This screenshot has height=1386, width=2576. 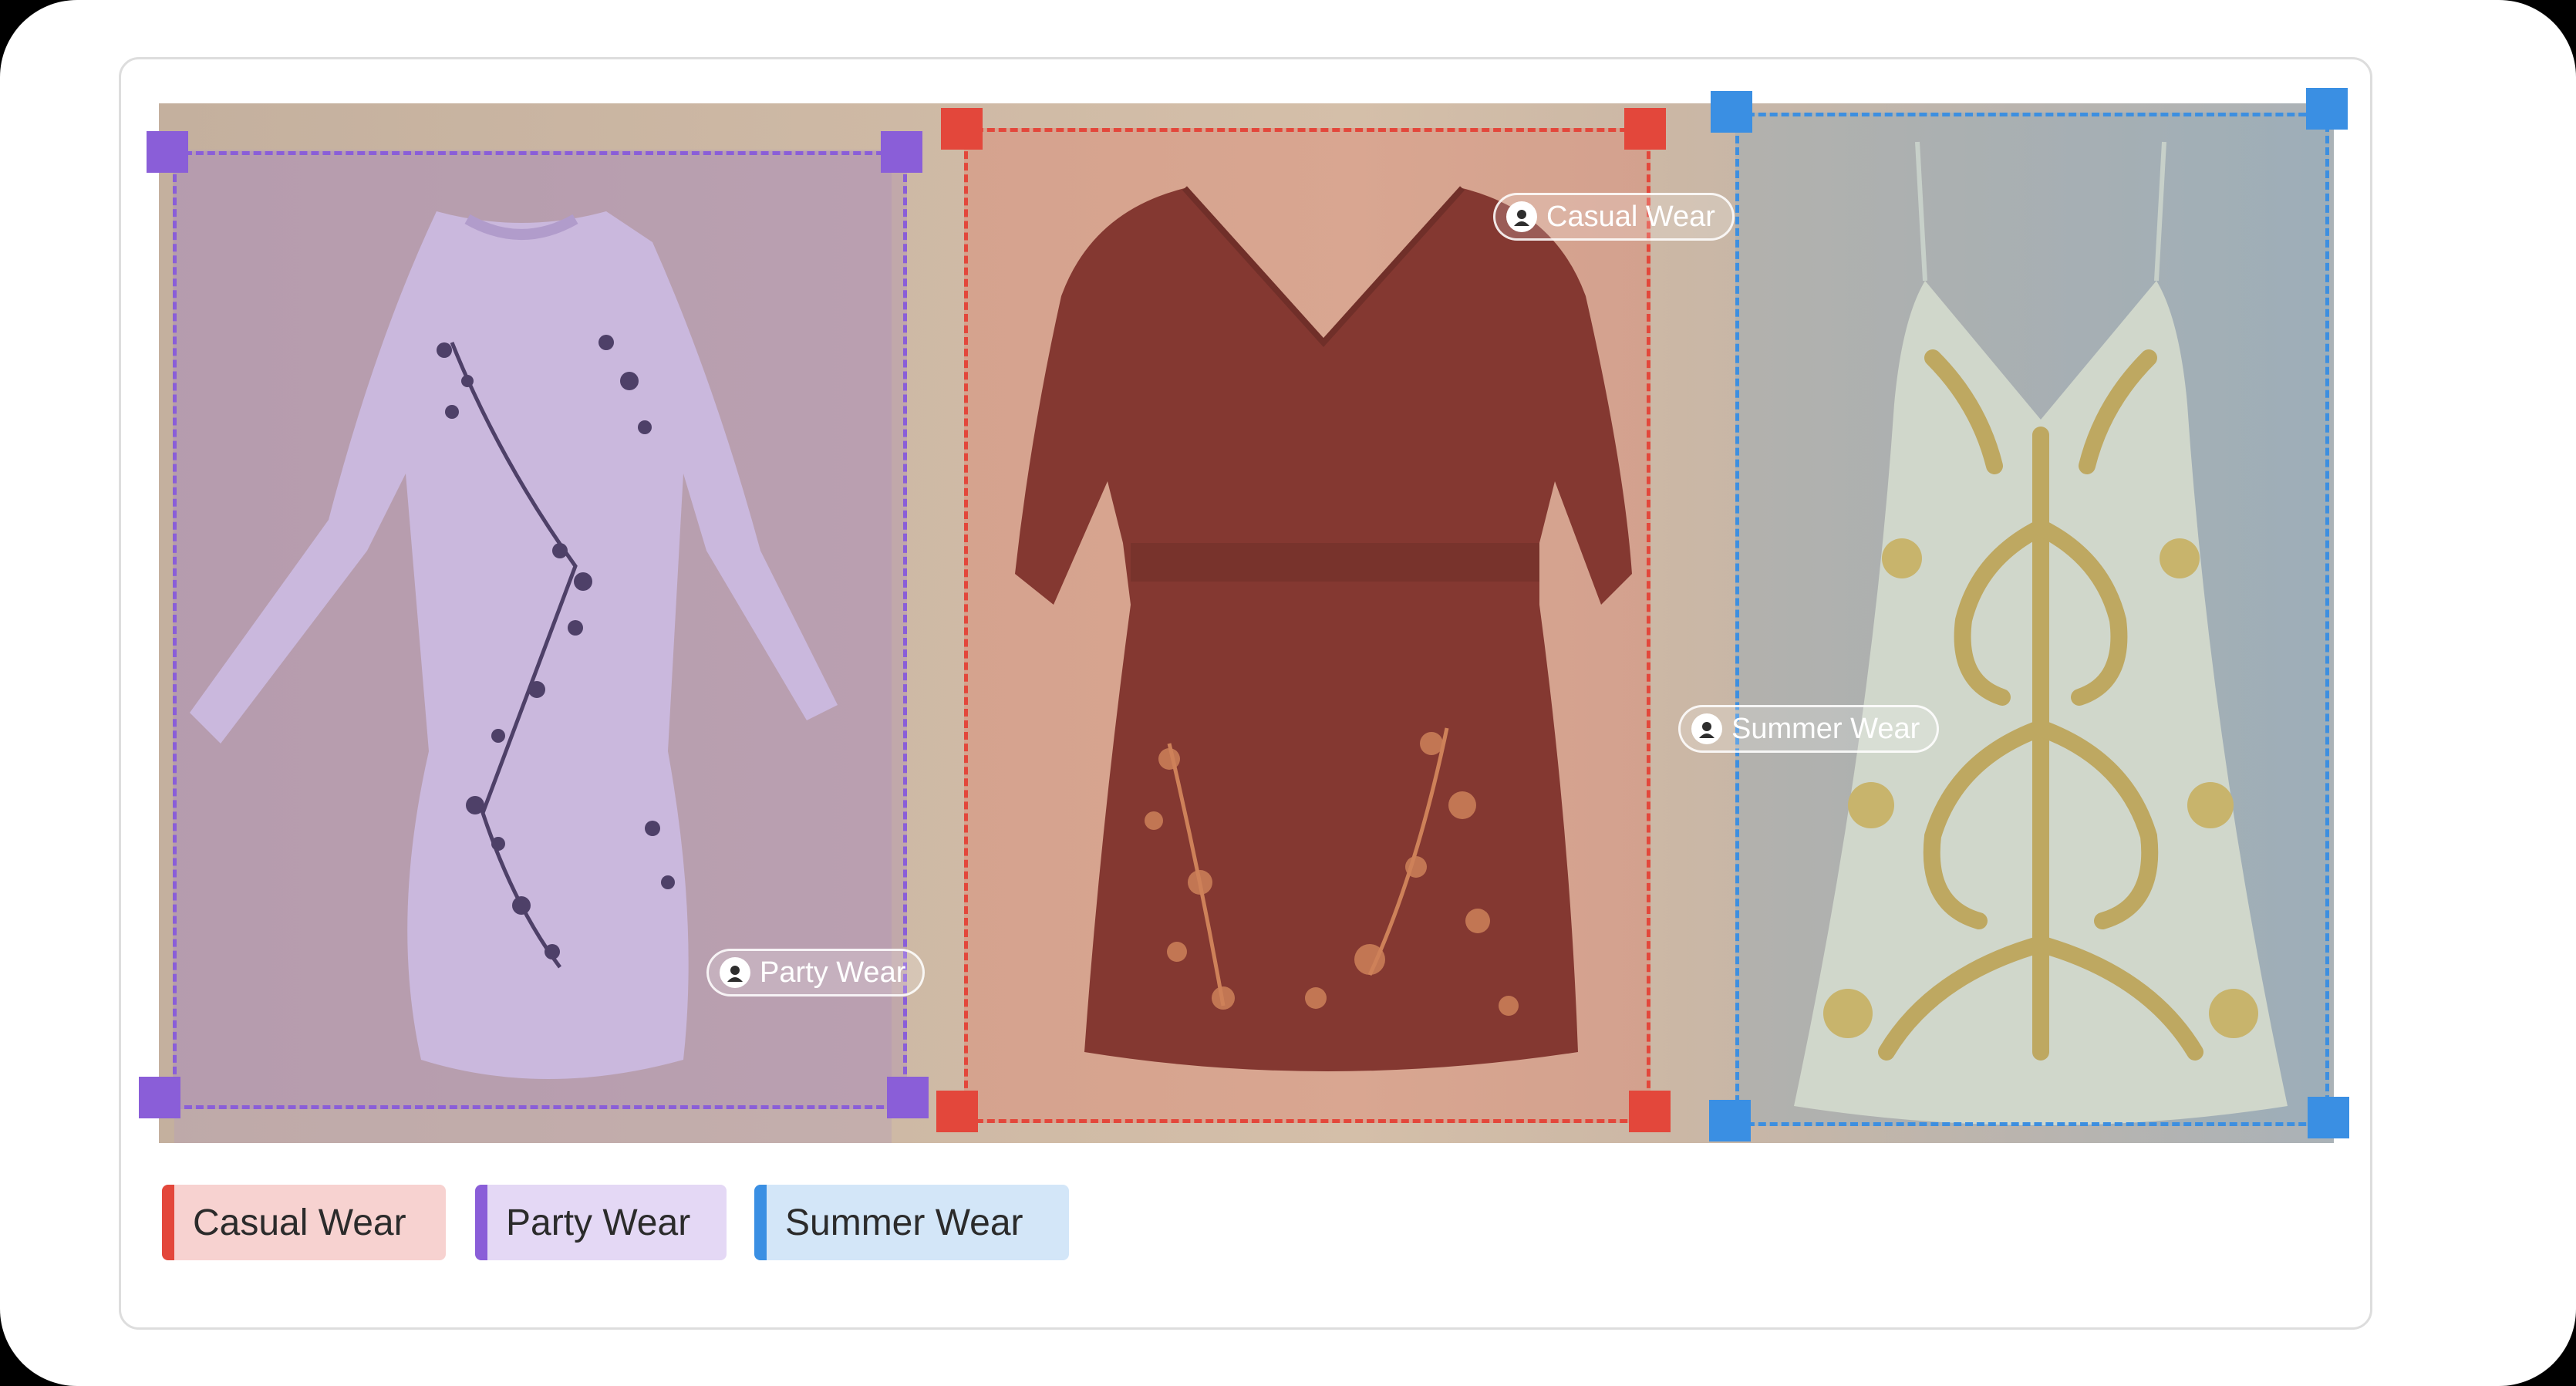 I want to click on summer-wear-chip: Summer Wear, so click(x=1809, y=729).